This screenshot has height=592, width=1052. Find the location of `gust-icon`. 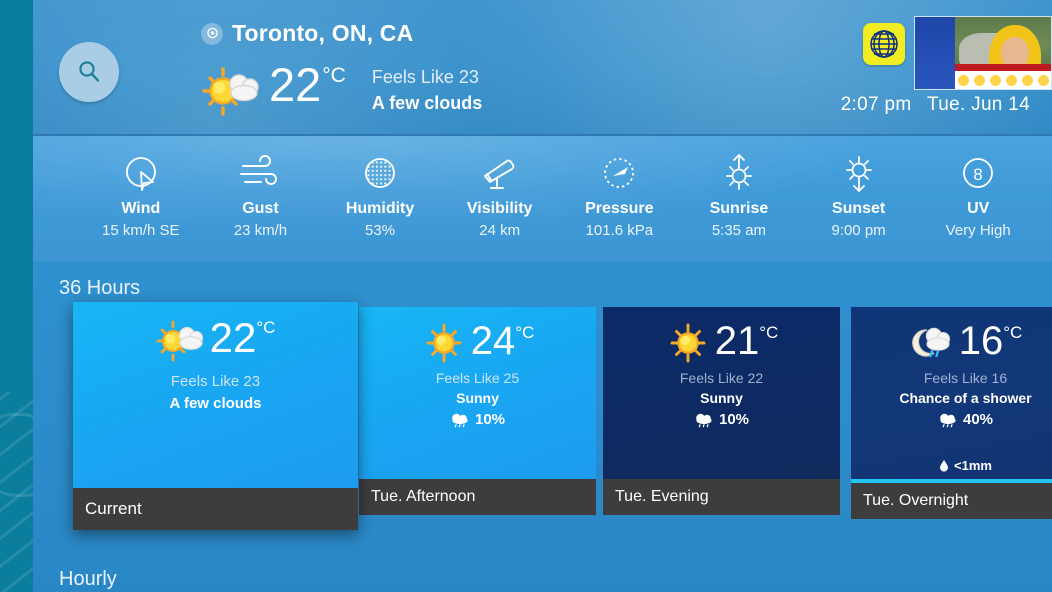

gust-icon is located at coordinates (260, 174).